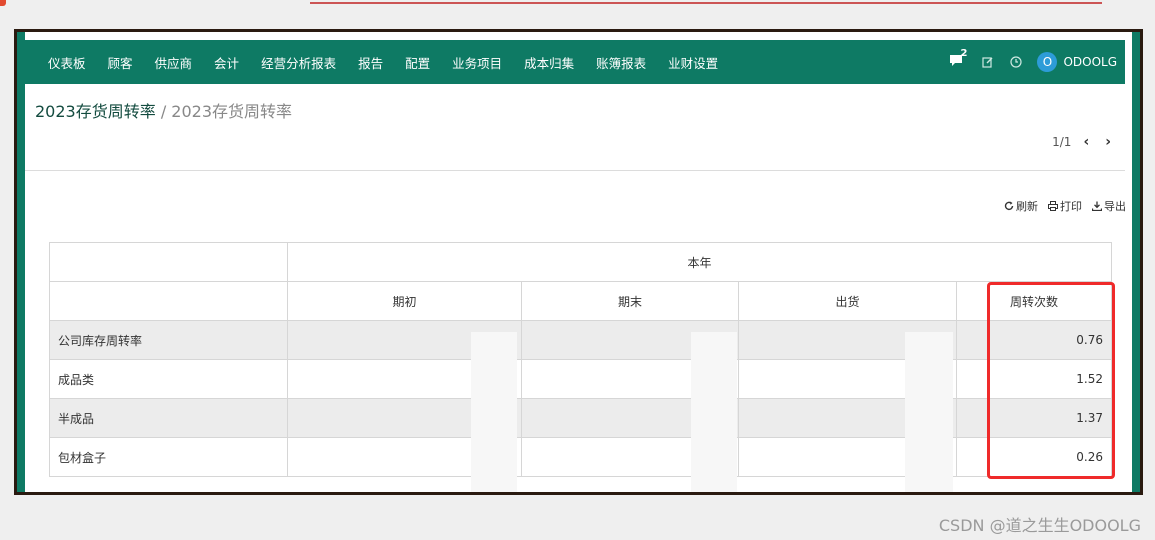 The image size is (1155, 540). What do you see at coordinates (370, 62) in the screenshot?
I see `nav-item-reports: 报告` at bounding box center [370, 62].